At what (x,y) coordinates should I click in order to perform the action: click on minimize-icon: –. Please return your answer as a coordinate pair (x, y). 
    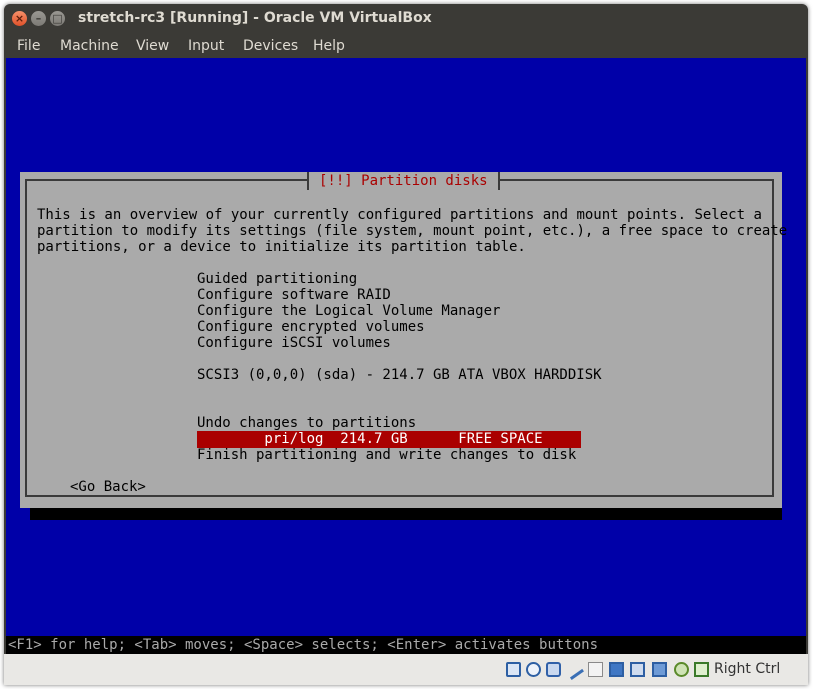
    Looking at the image, I should click on (38, 18).